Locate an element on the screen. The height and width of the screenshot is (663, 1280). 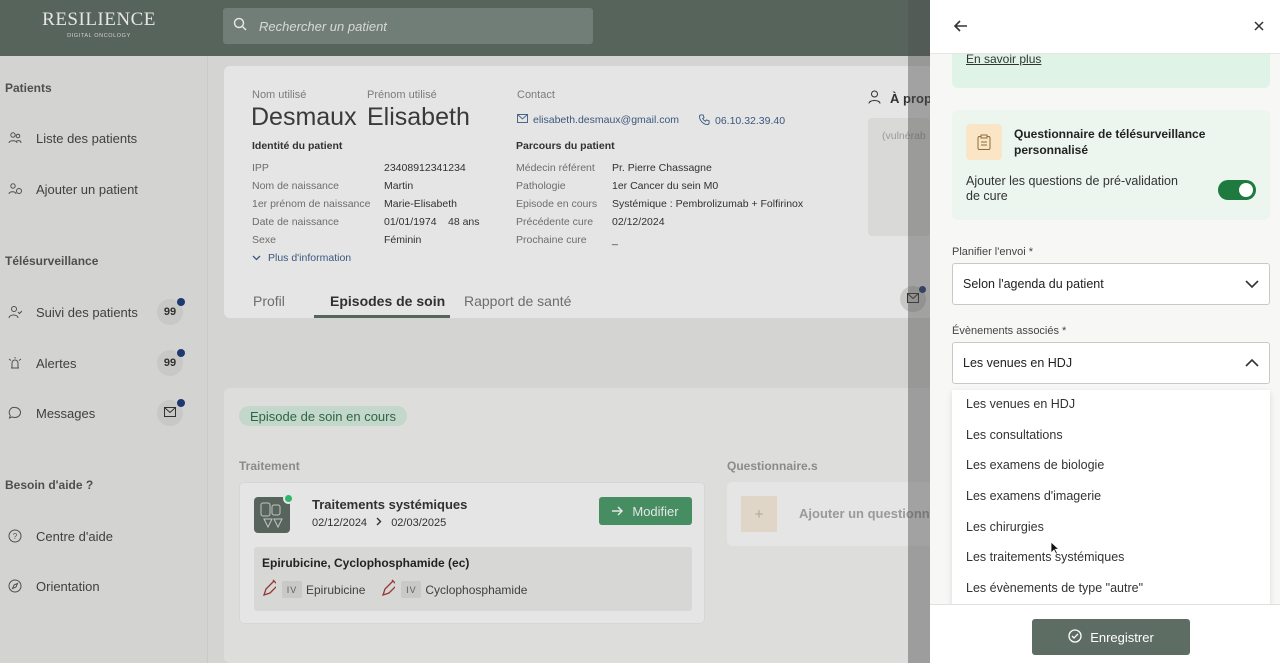
dropdown-option: Les consultations is located at coordinates (1014, 435).